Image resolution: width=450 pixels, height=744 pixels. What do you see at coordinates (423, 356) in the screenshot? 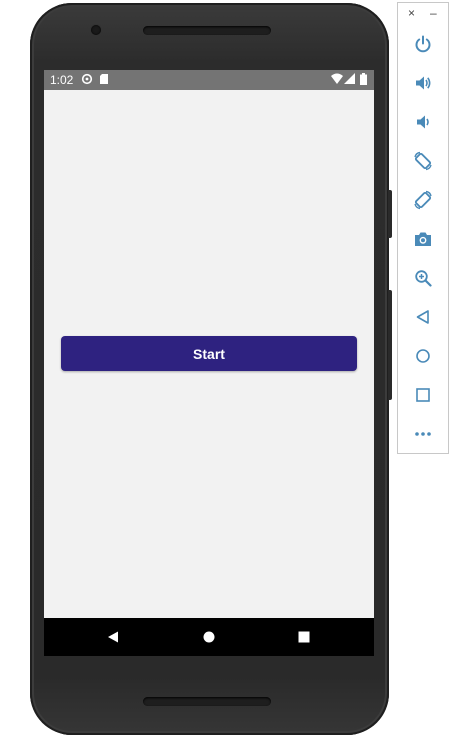
I see `home-icon` at bounding box center [423, 356].